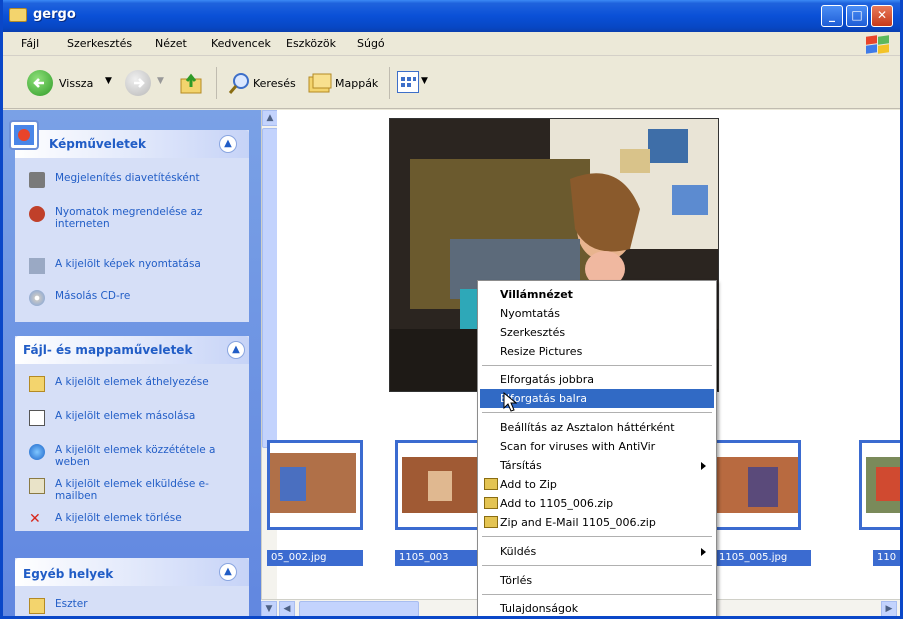 The width and height of the screenshot is (903, 619). I want to click on scroll-right-arrow-icon: ▶, so click(889, 608).